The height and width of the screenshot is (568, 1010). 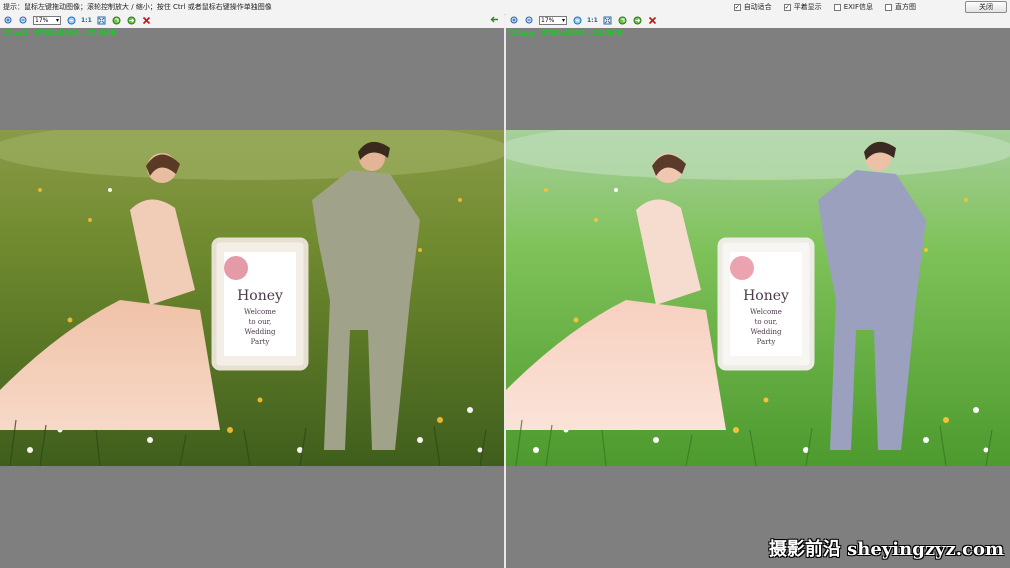 I want to click on option-exif: EXIF信息, so click(x=853, y=7).